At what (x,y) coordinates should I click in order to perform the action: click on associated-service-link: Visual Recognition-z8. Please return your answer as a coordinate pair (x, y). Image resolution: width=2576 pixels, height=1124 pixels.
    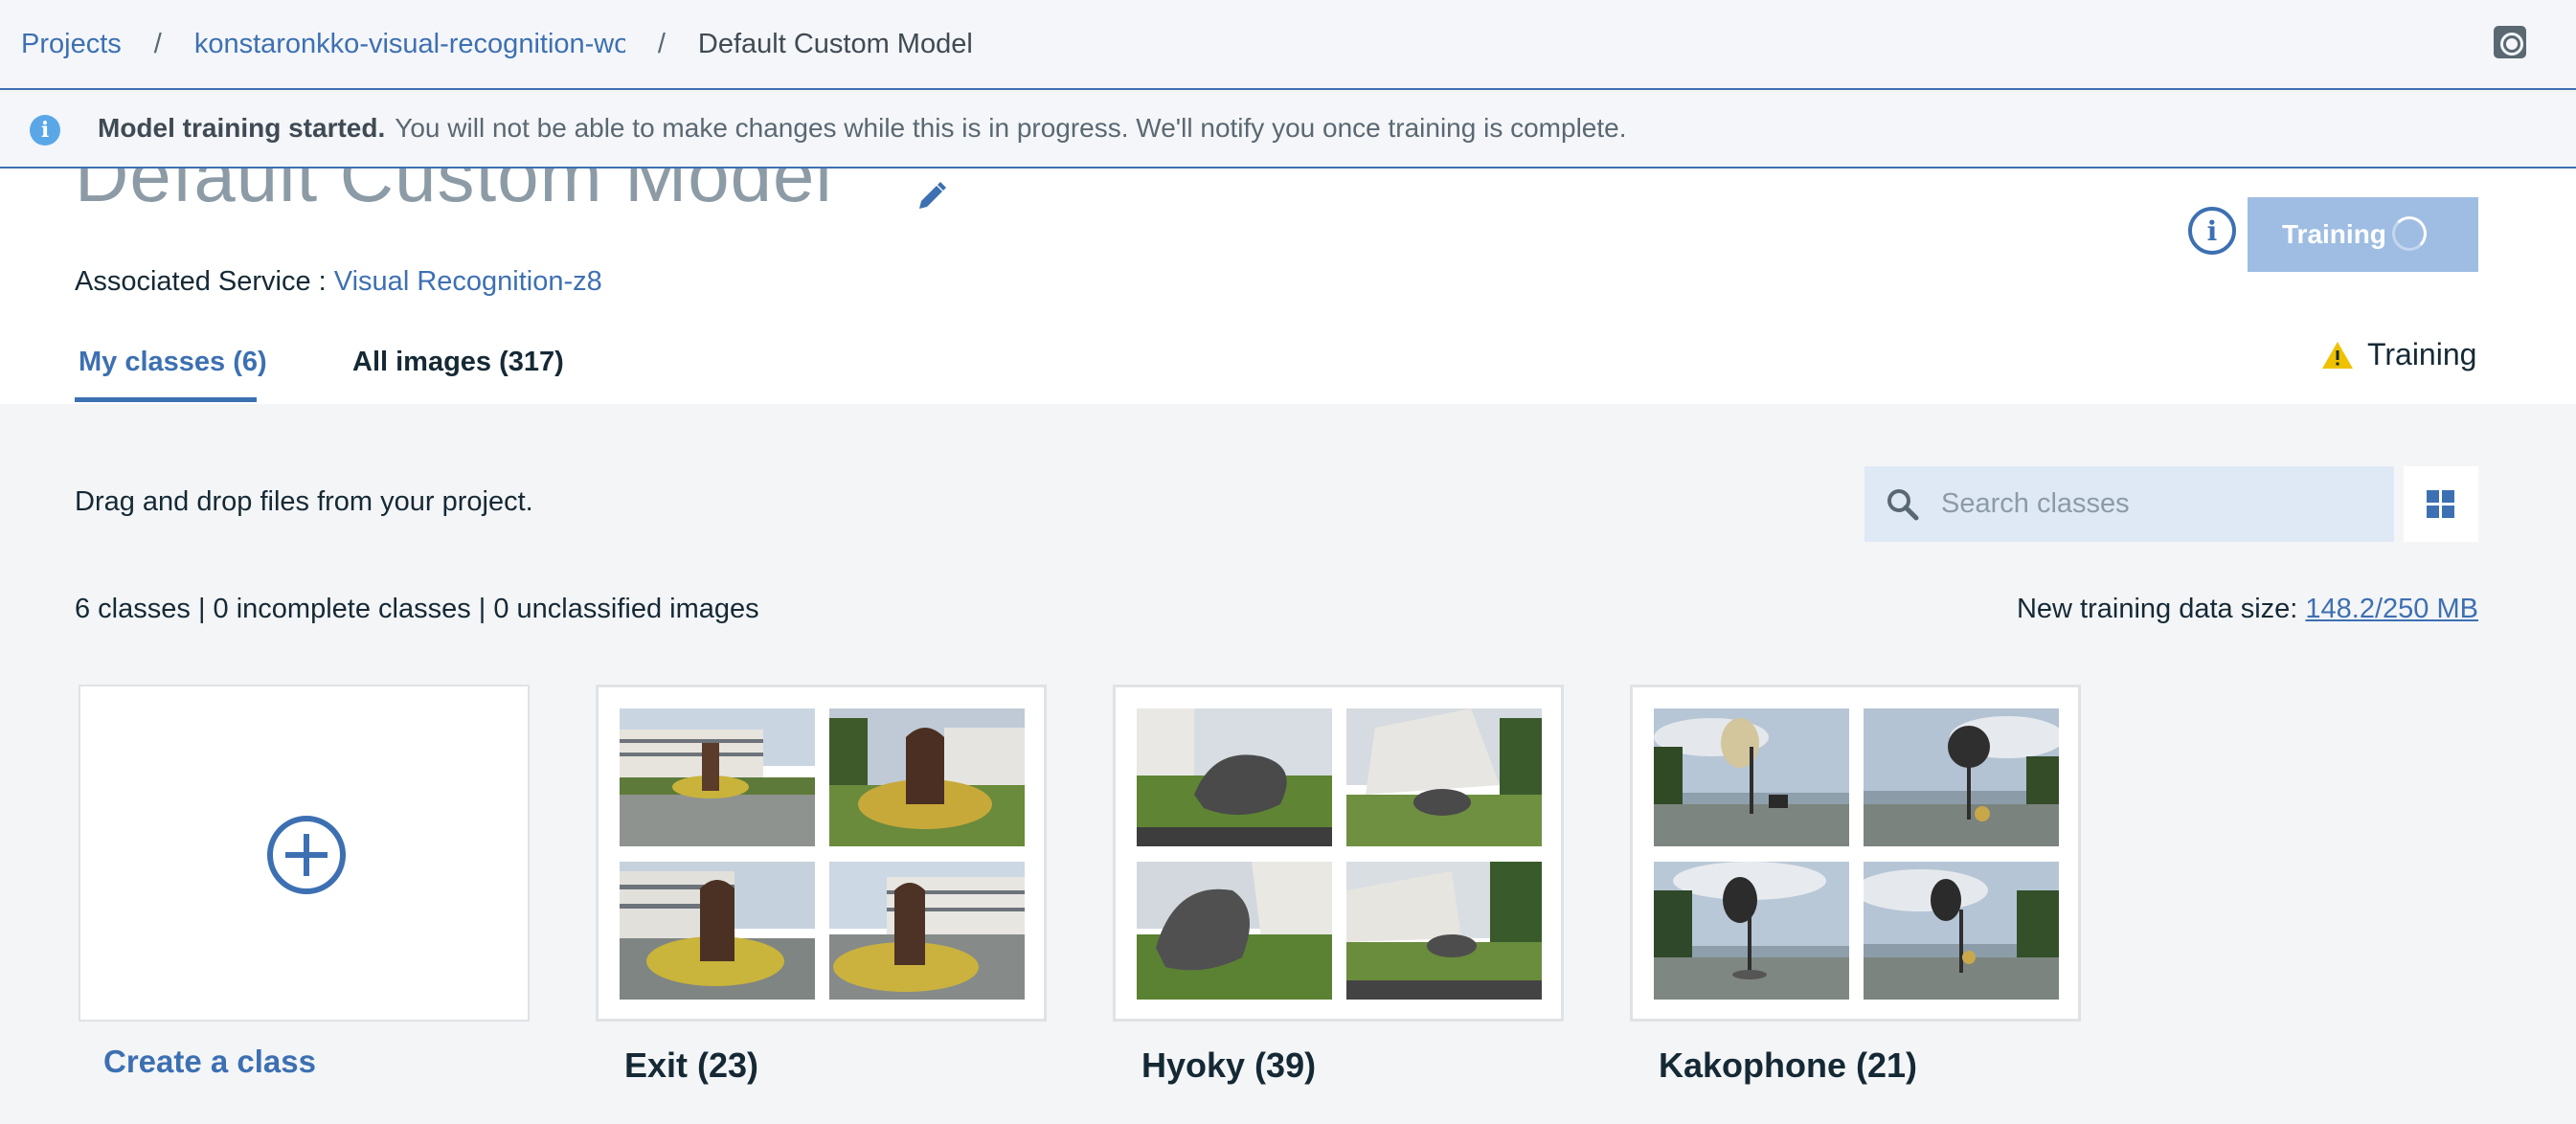
    Looking at the image, I should click on (468, 281).